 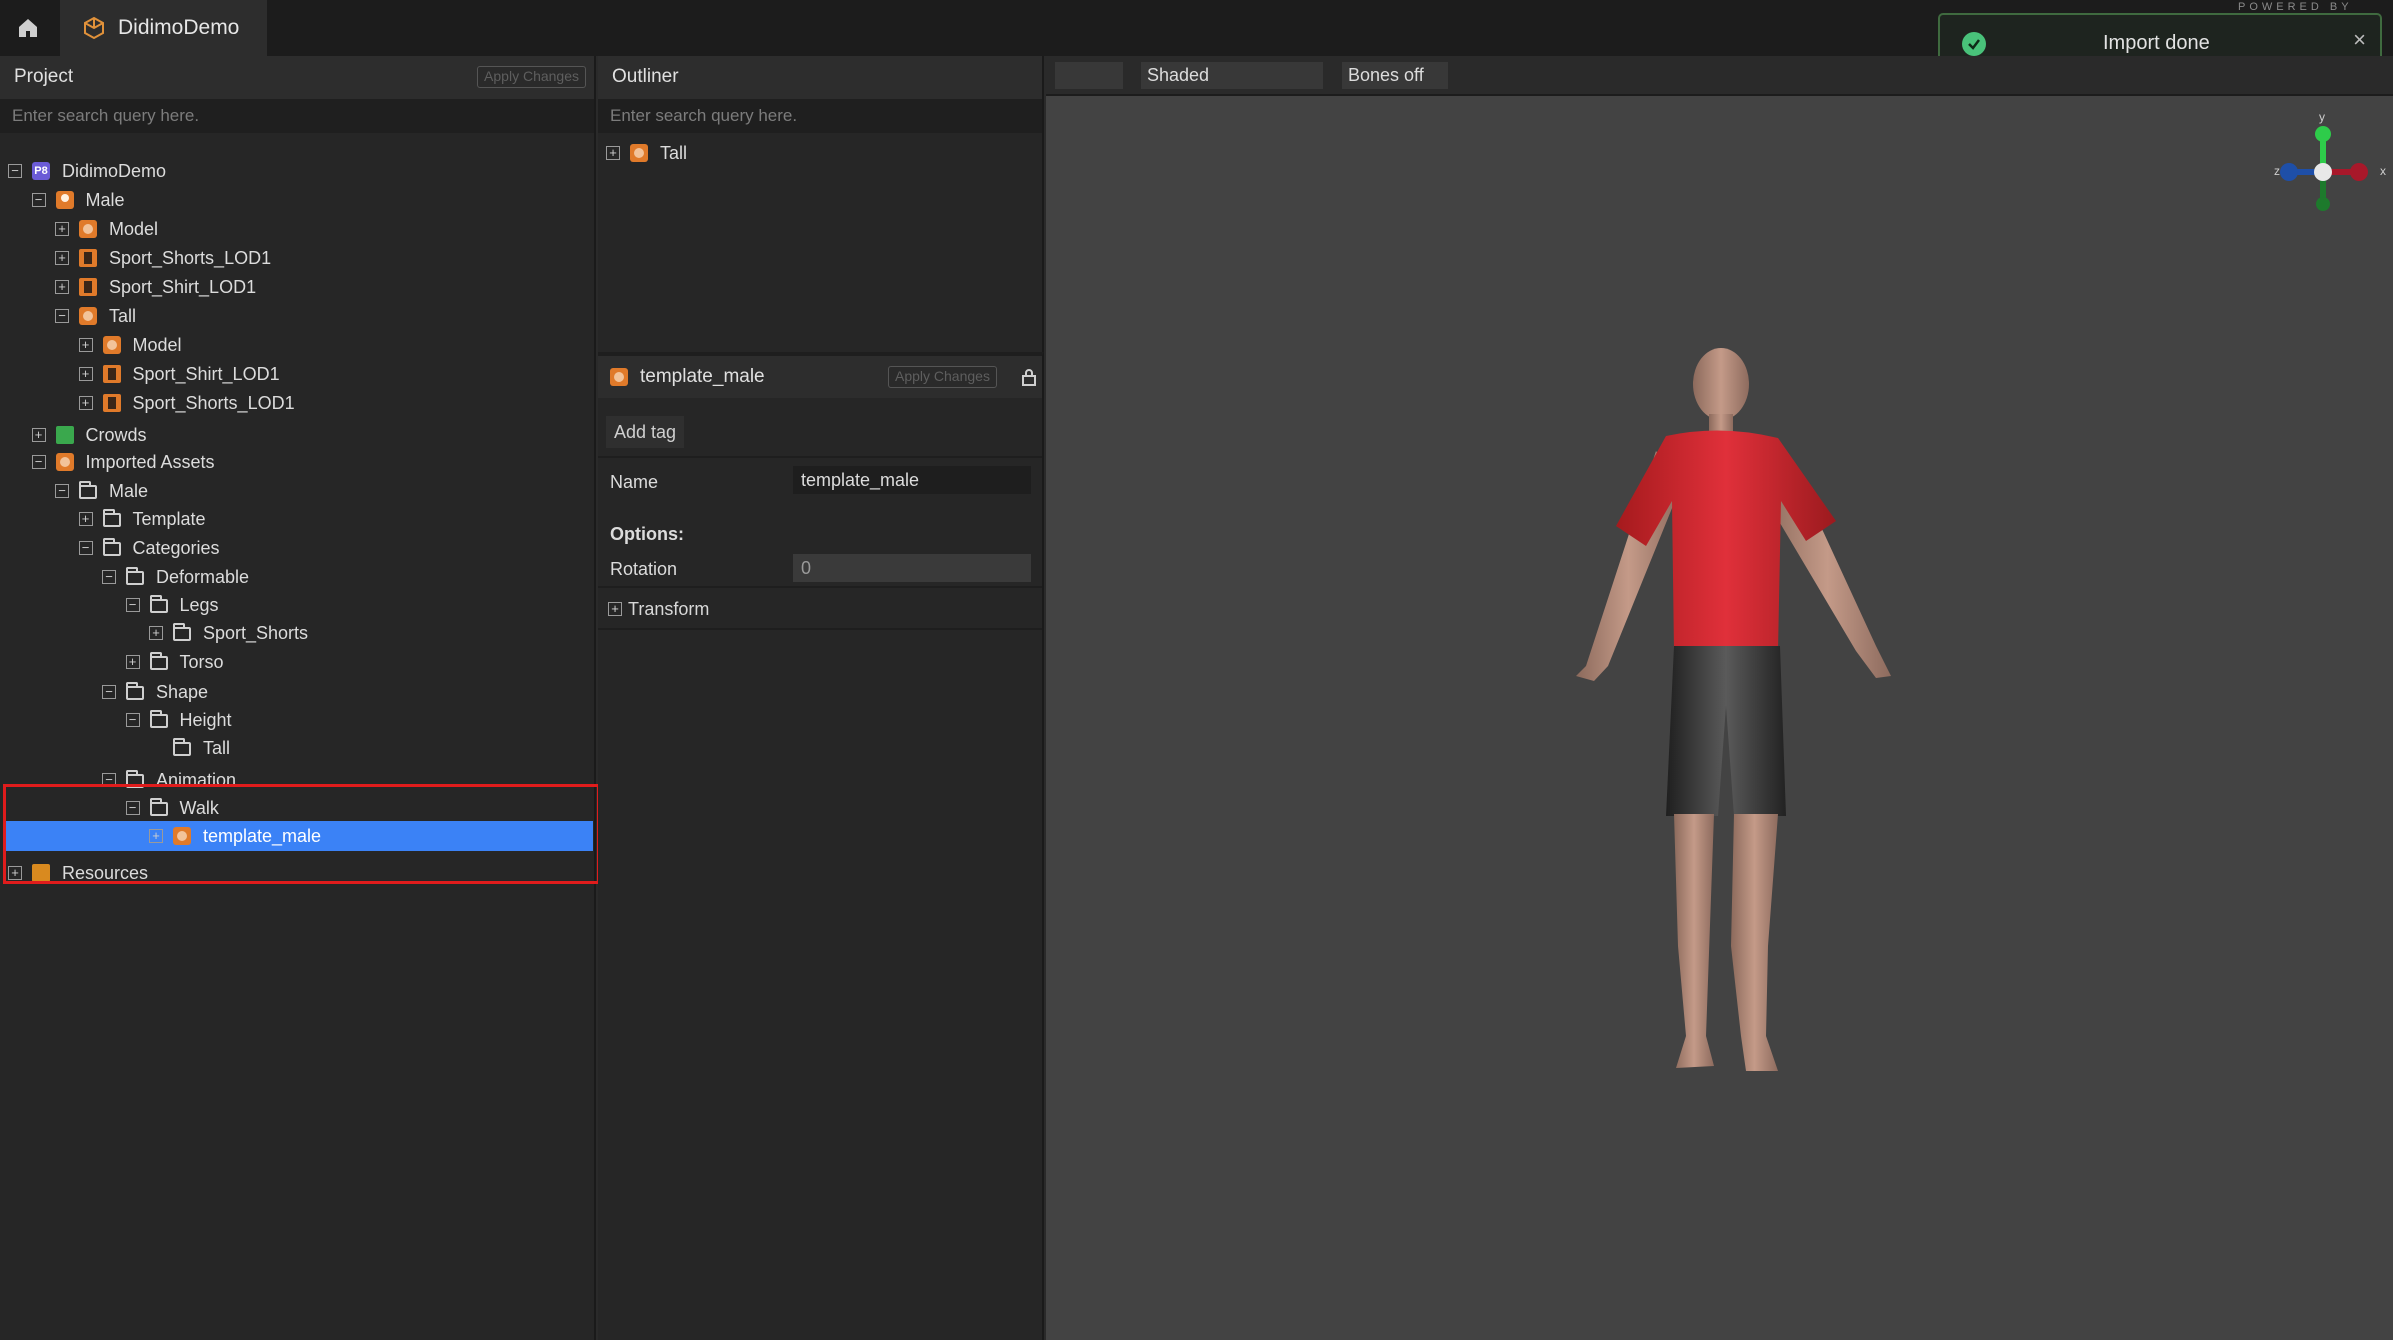 What do you see at coordinates (163, 28) in the screenshot?
I see `app-tab: DidimoDemo` at bounding box center [163, 28].